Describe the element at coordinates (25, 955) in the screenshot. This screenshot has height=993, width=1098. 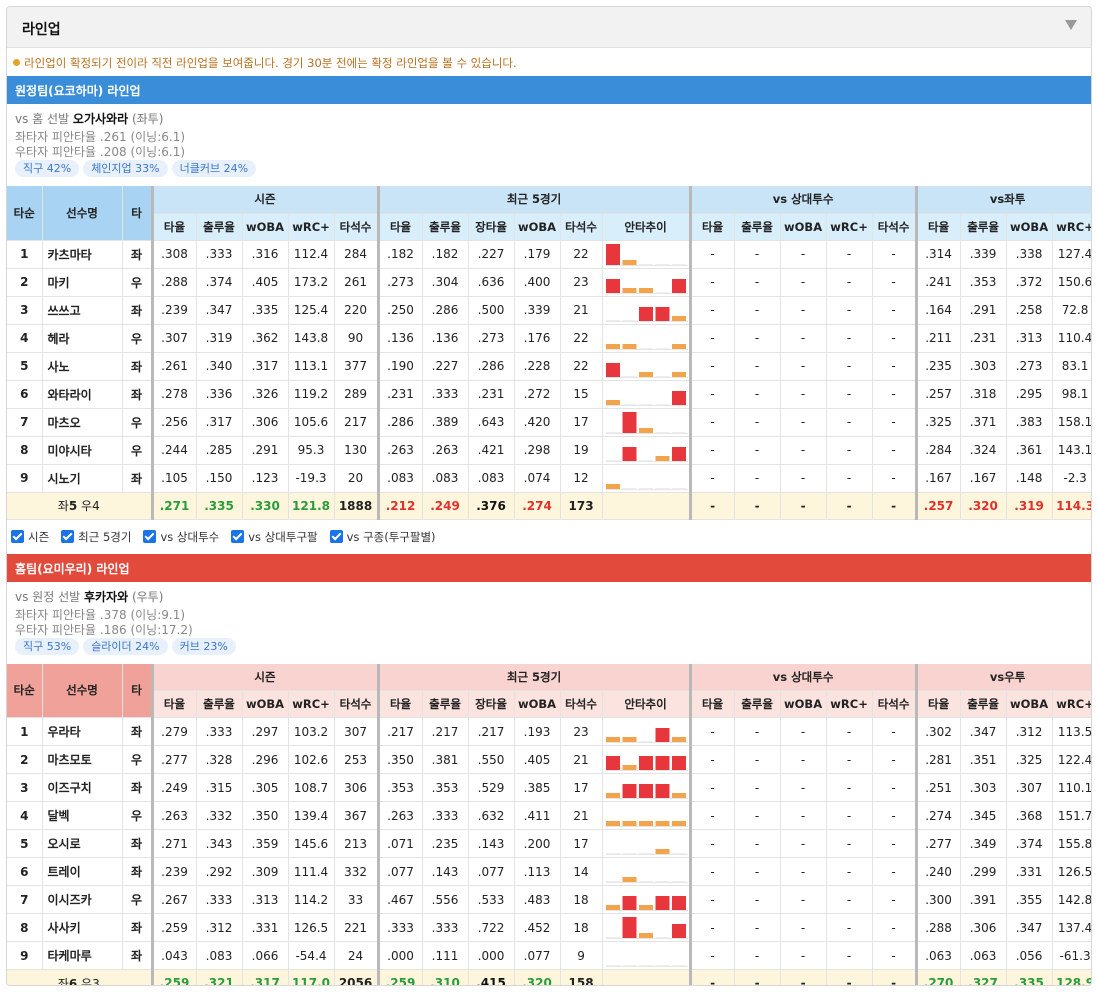
I see `batting-order: 9` at that location.